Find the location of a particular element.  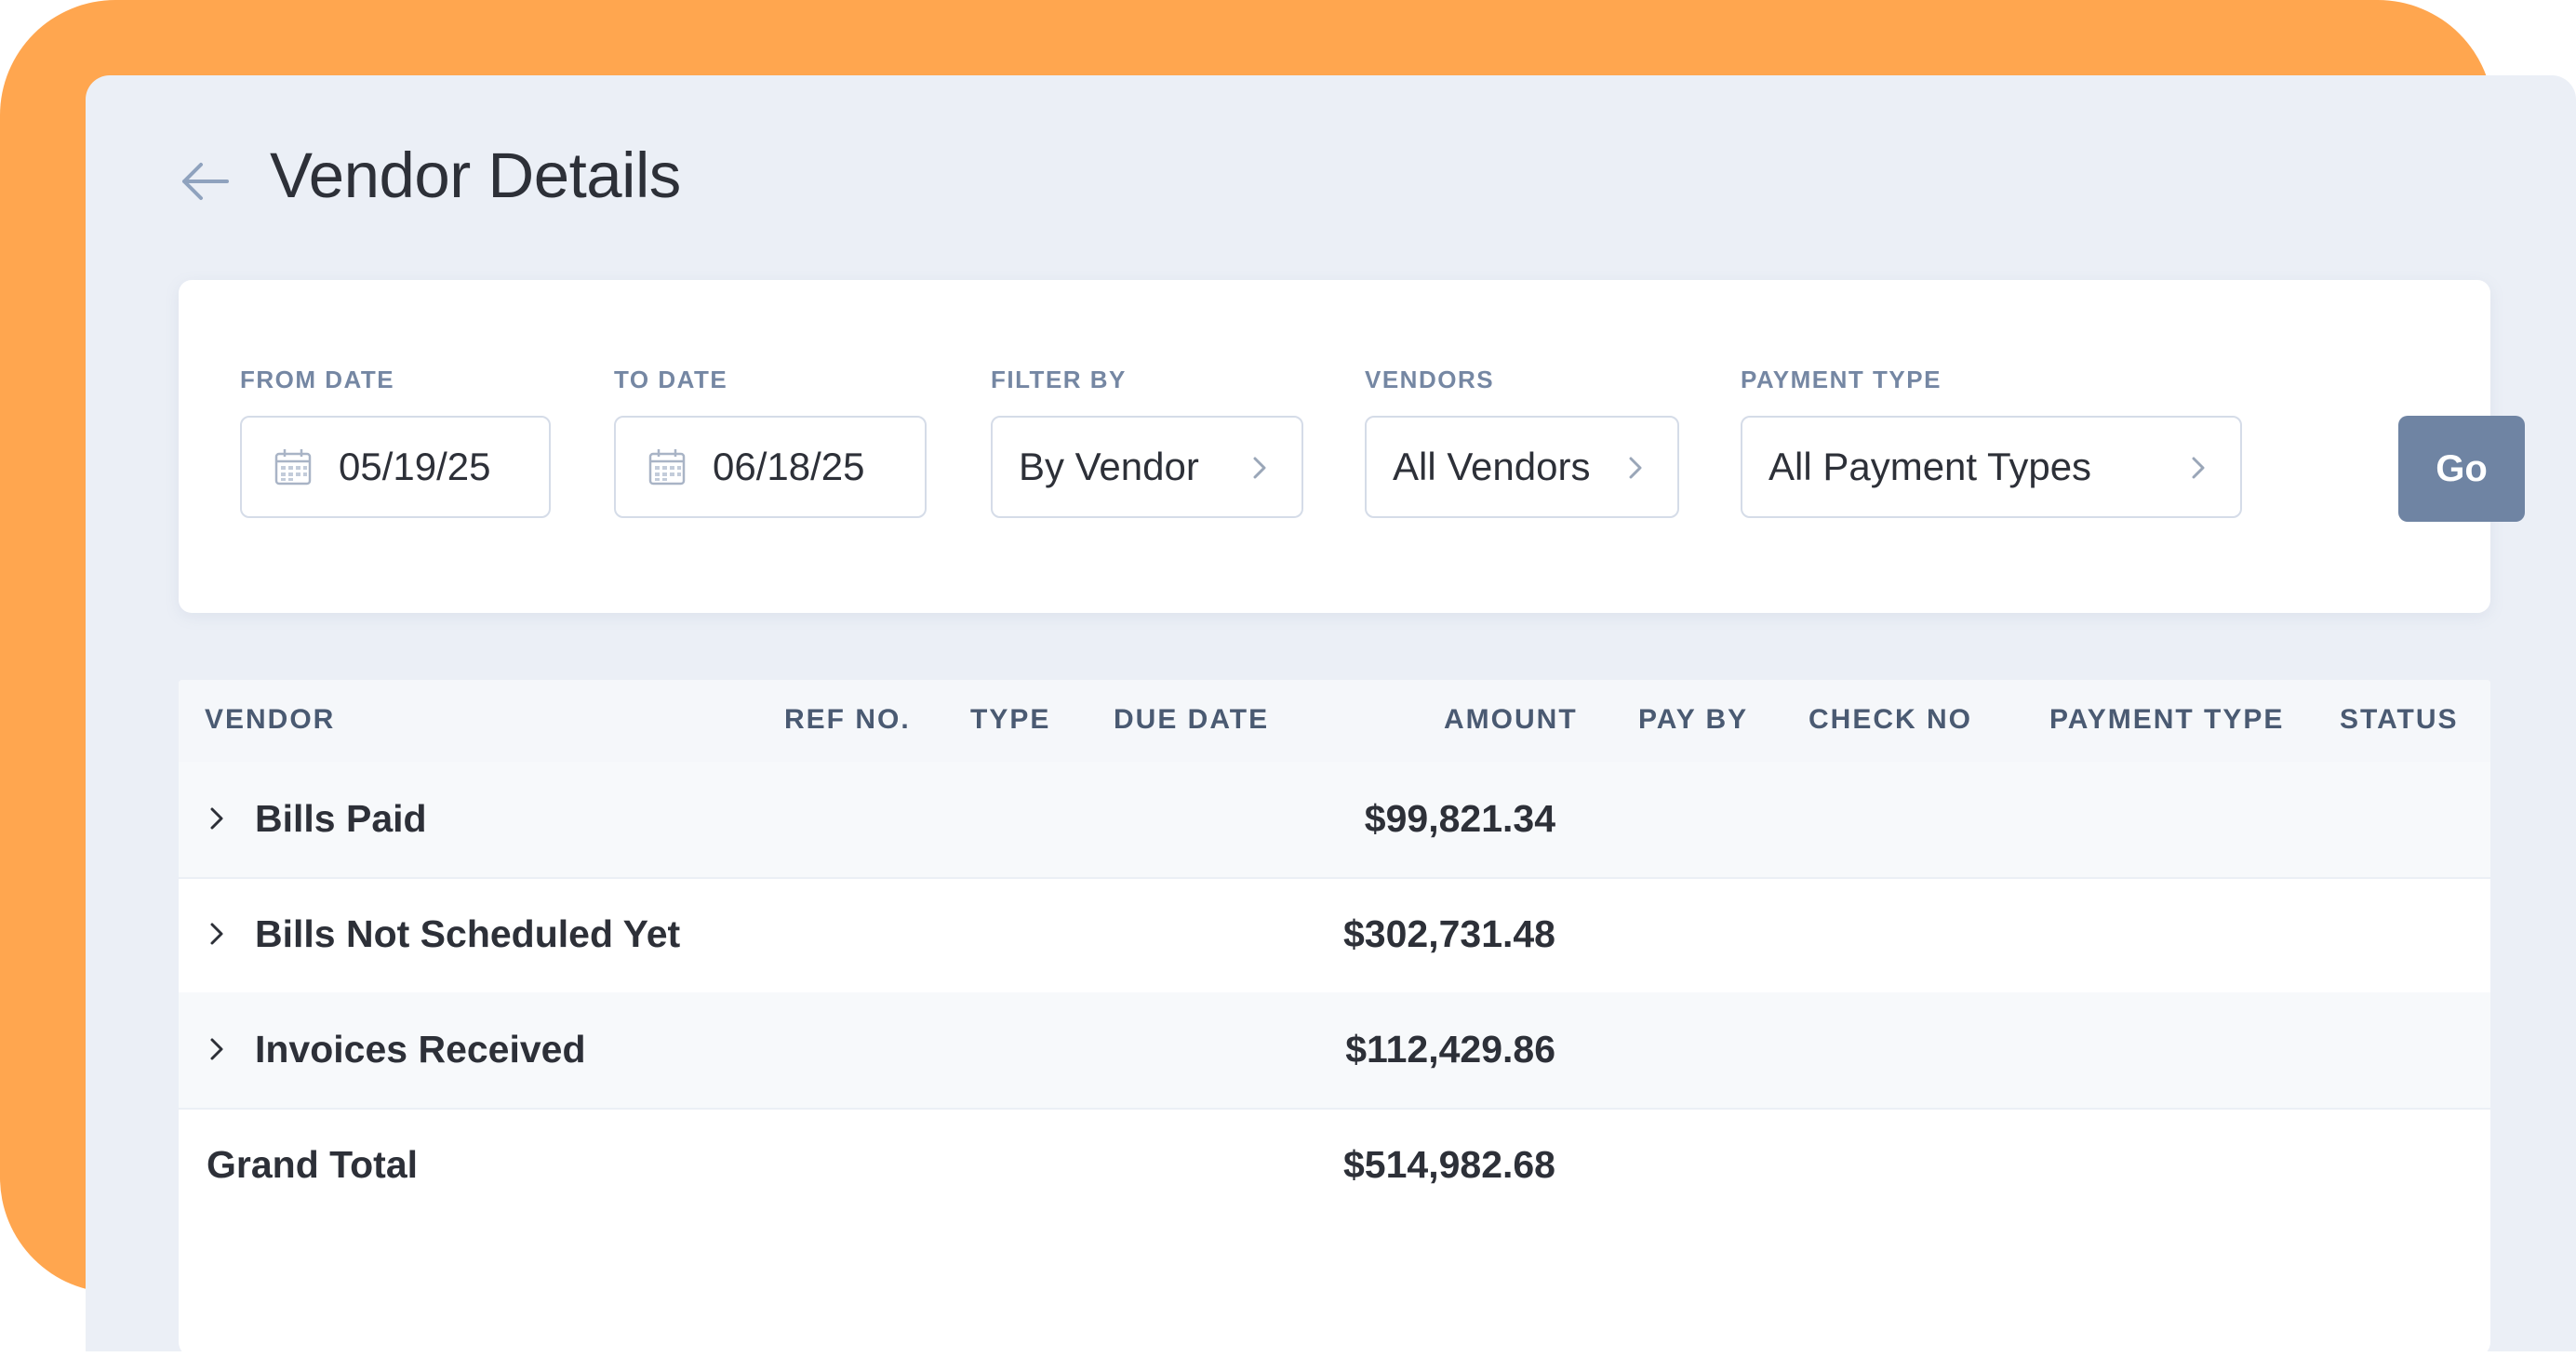

filter-by-select: By Vendor is located at coordinates (1147, 467).